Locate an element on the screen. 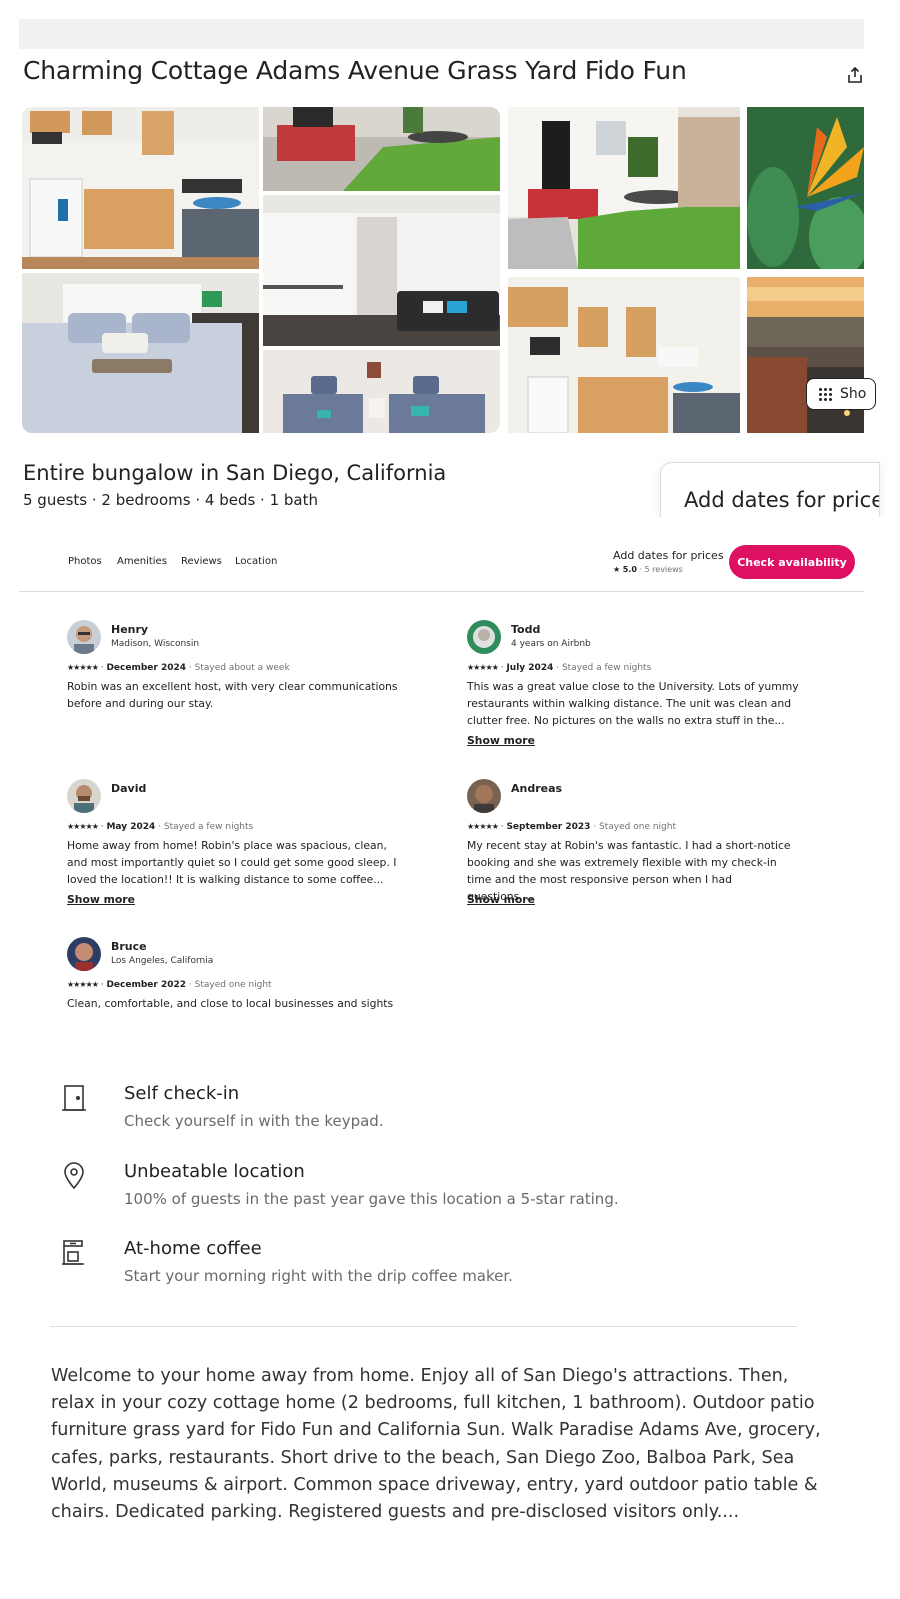  price-card: Add dates for price is located at coordinates (770, 492).